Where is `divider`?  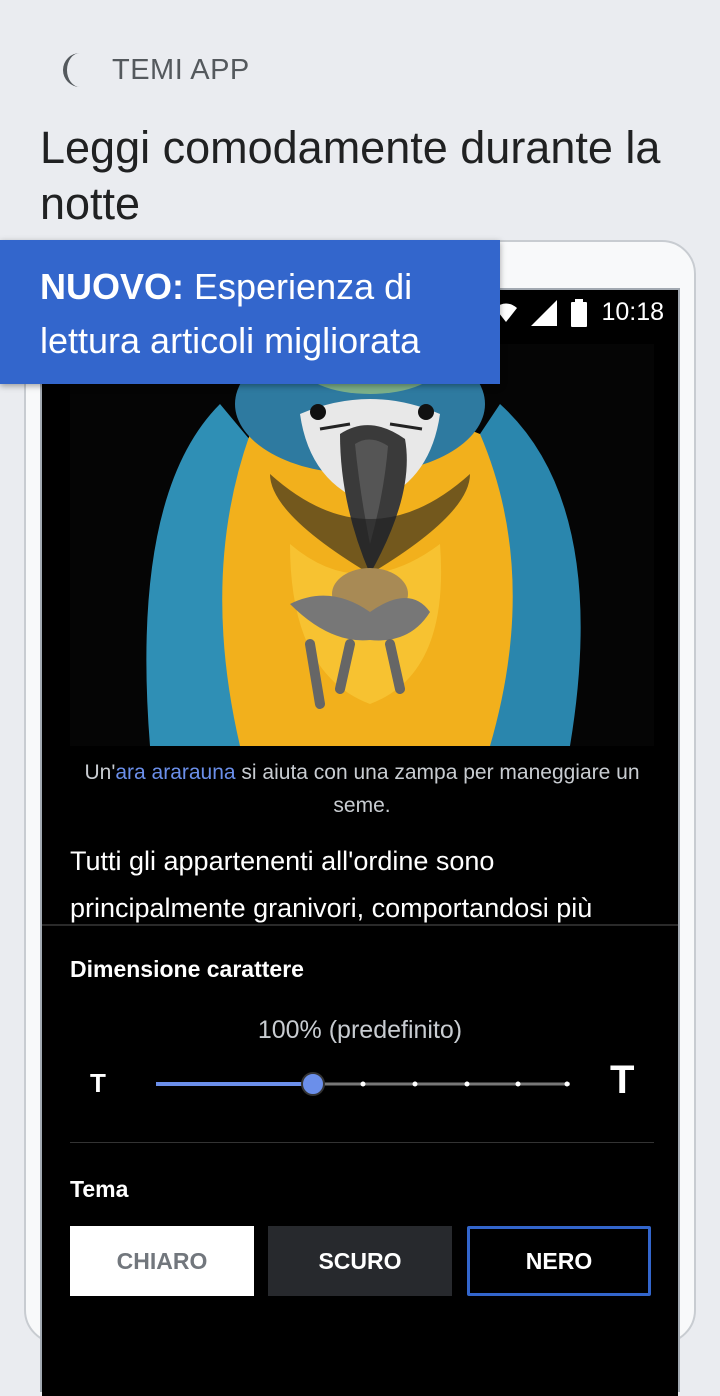
divider is located at coordinates (362, 1142).